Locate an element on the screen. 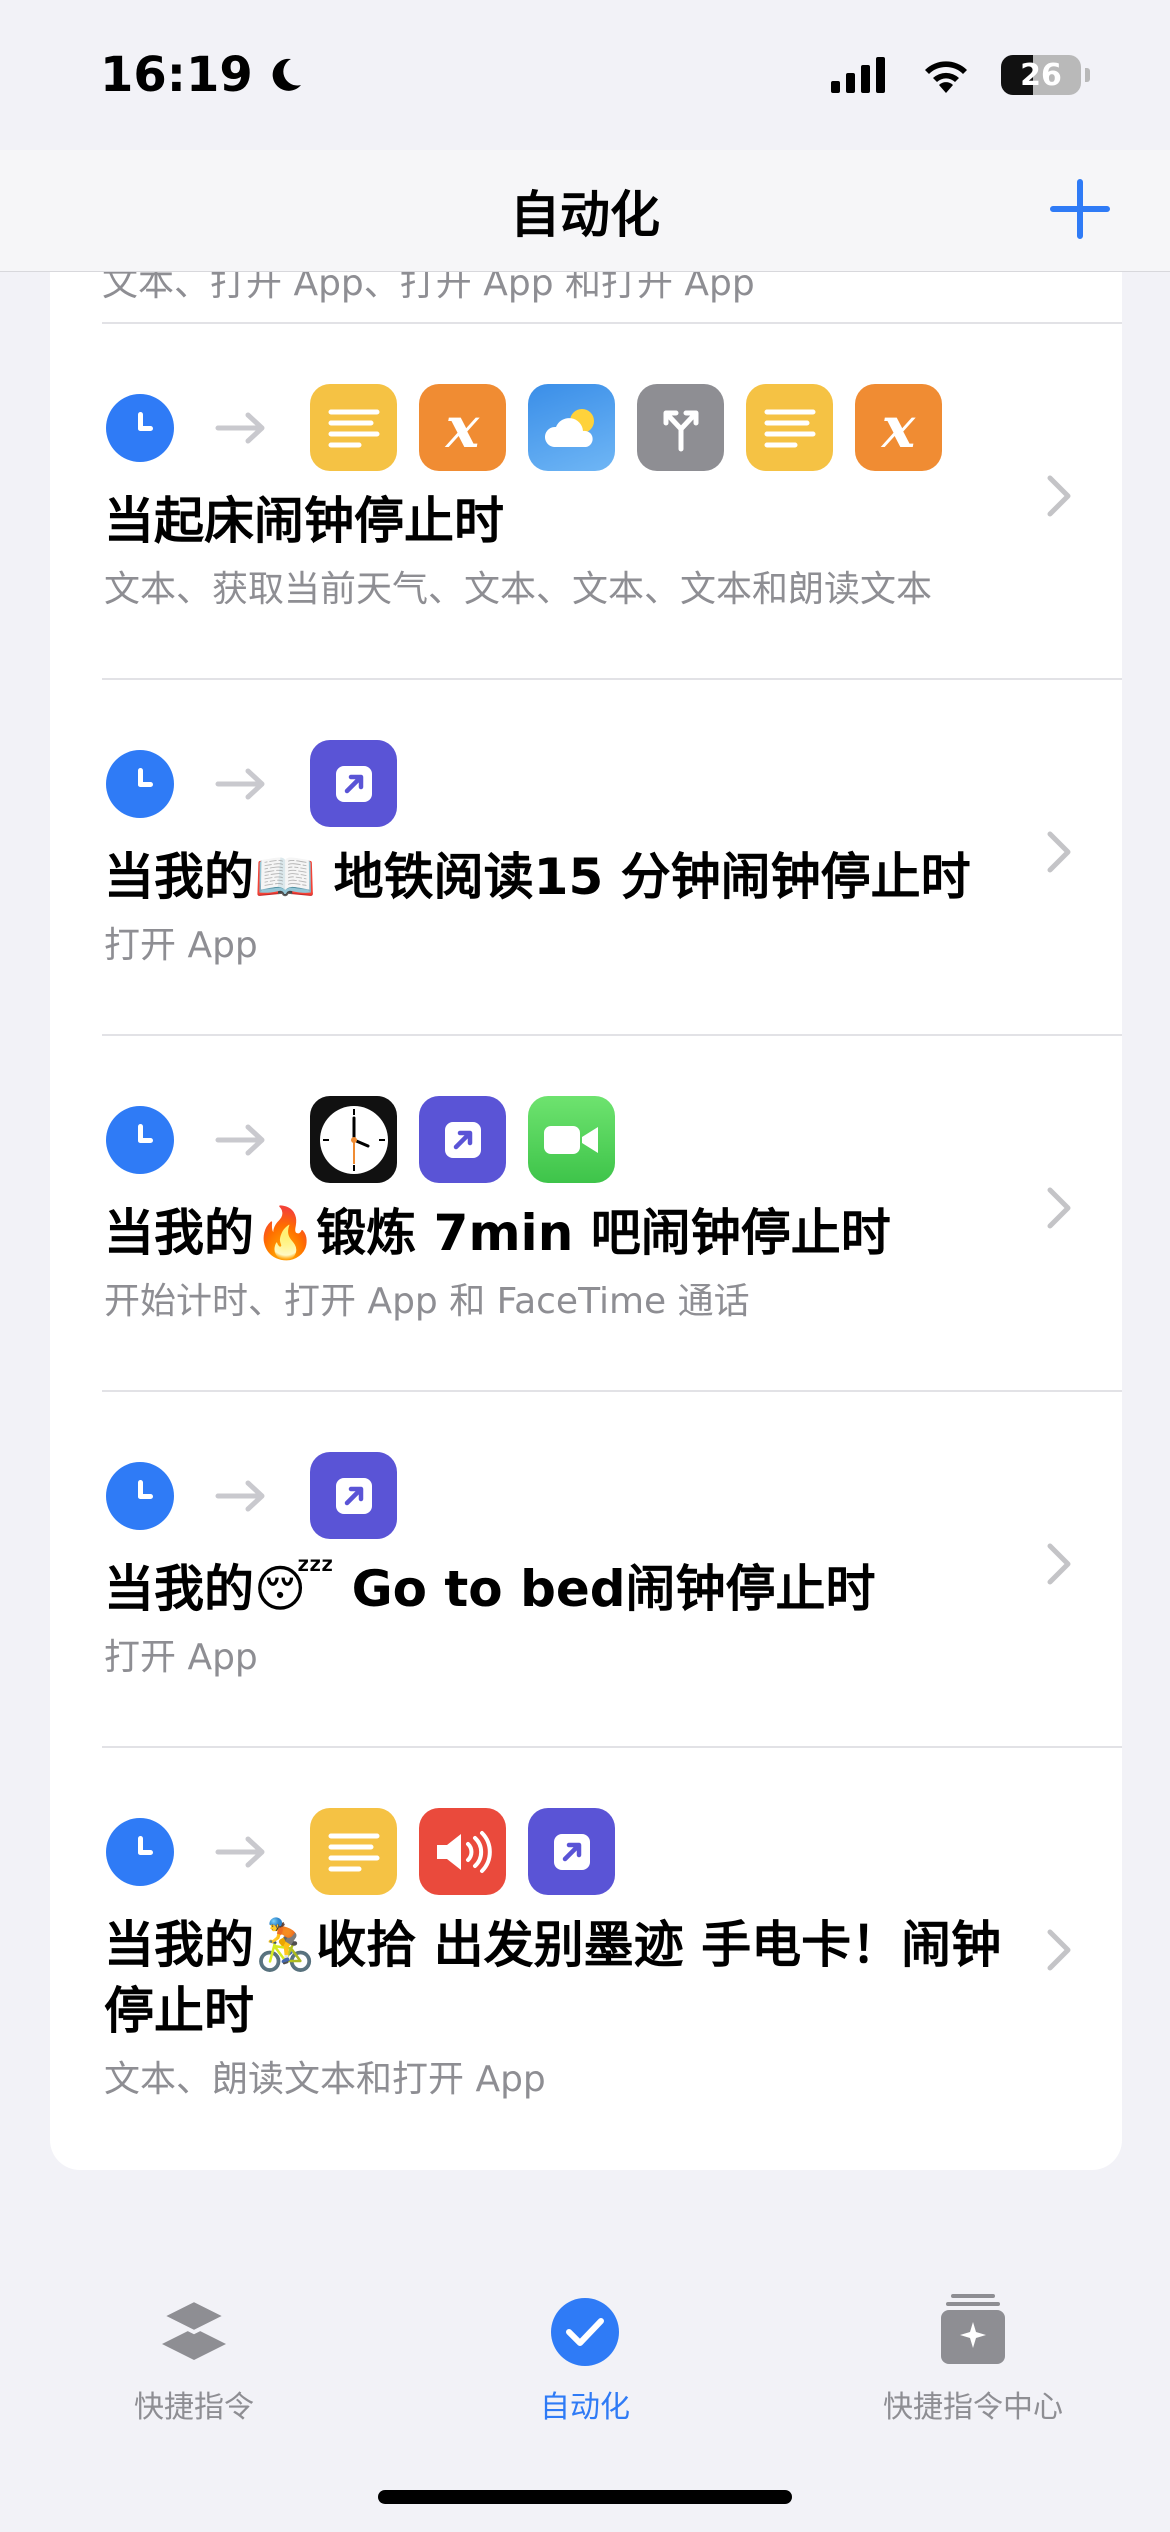  tab-label: 快捷指令 is located at coordinates (194, 2407).